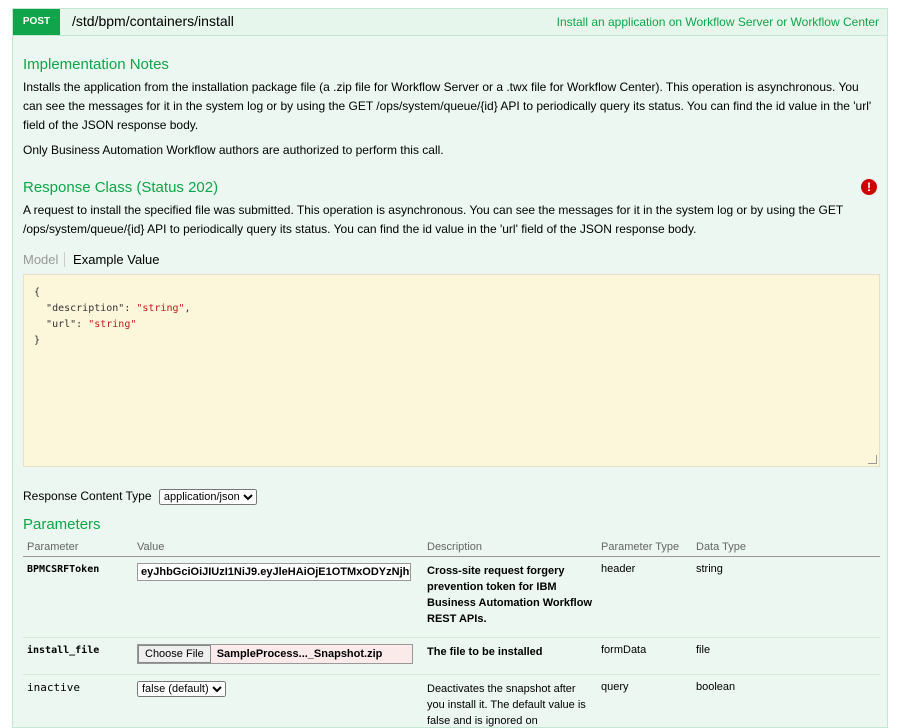  What do you see at coordinates (174, 654) in the screenshot?
I see `choose-file-button: Choose File` at bounding box center [174, 654].